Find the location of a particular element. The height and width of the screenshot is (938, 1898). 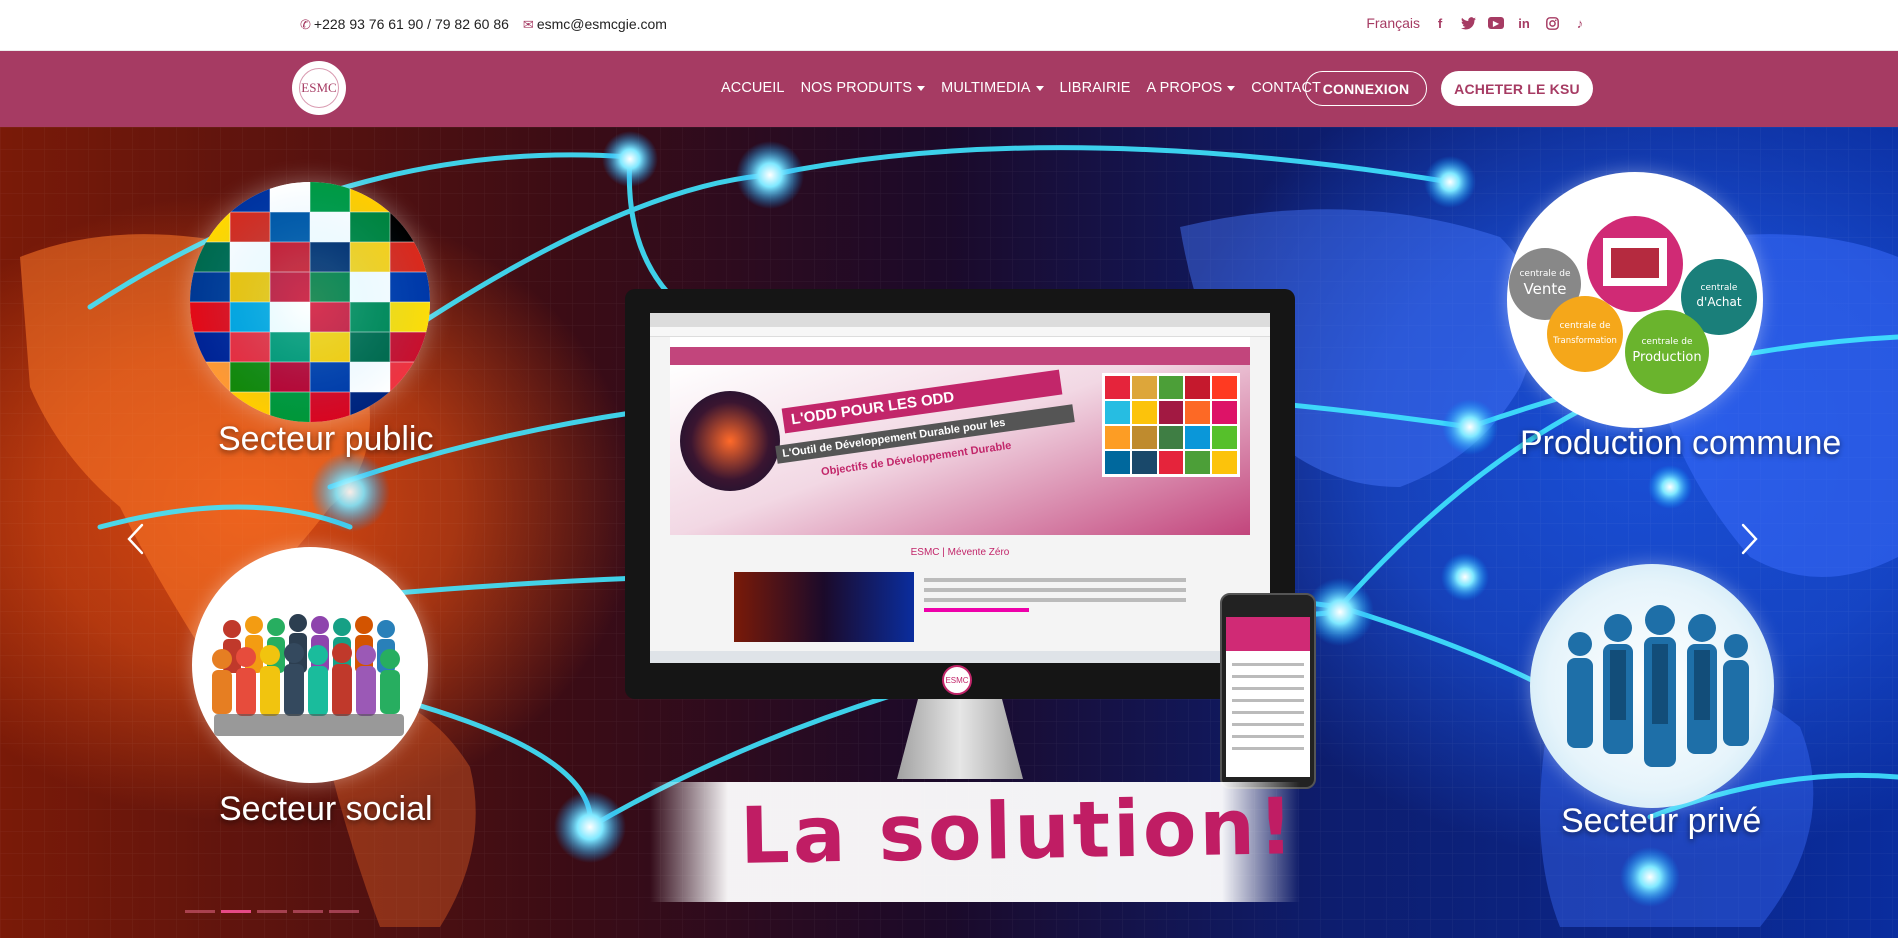

smartphone-screen is located at coordinates (1268, 697).